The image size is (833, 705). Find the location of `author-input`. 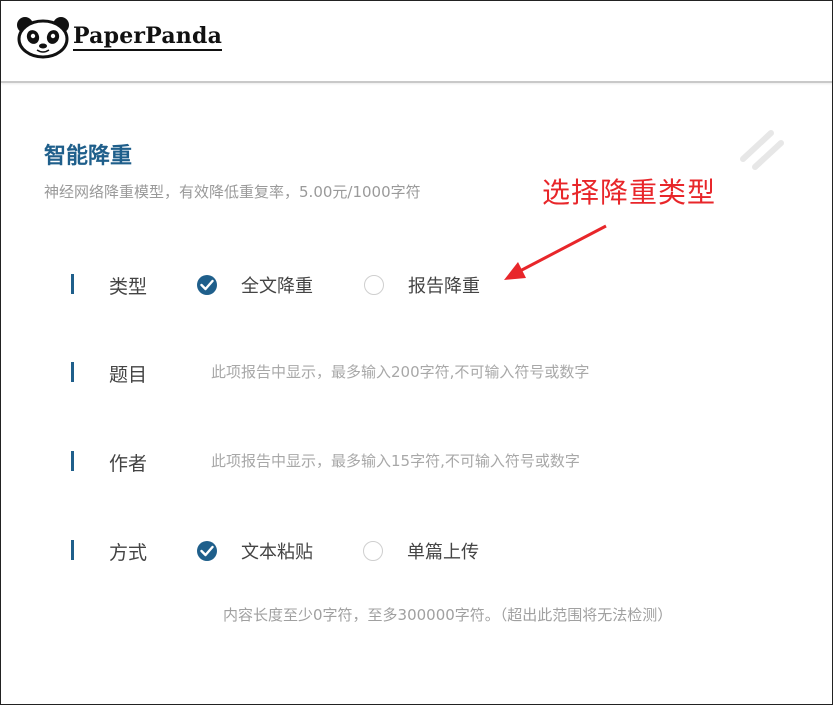

author-input is located at coordinates (481, 461).